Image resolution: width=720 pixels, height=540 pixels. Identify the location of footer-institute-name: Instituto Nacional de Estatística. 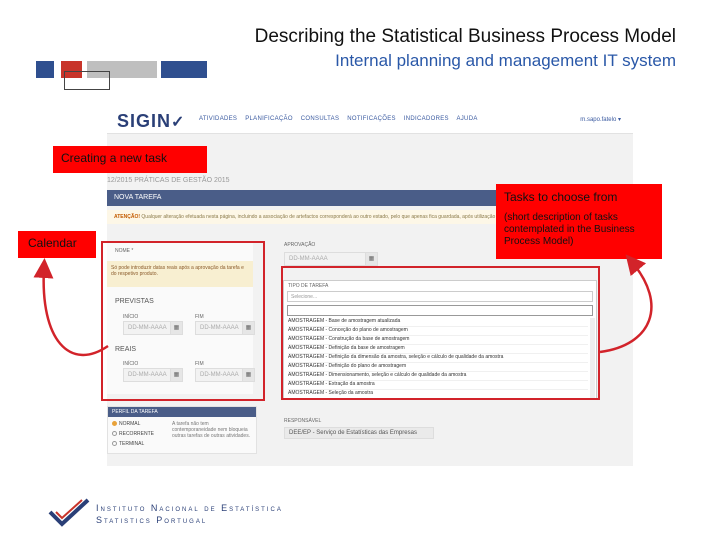
(189, 508).